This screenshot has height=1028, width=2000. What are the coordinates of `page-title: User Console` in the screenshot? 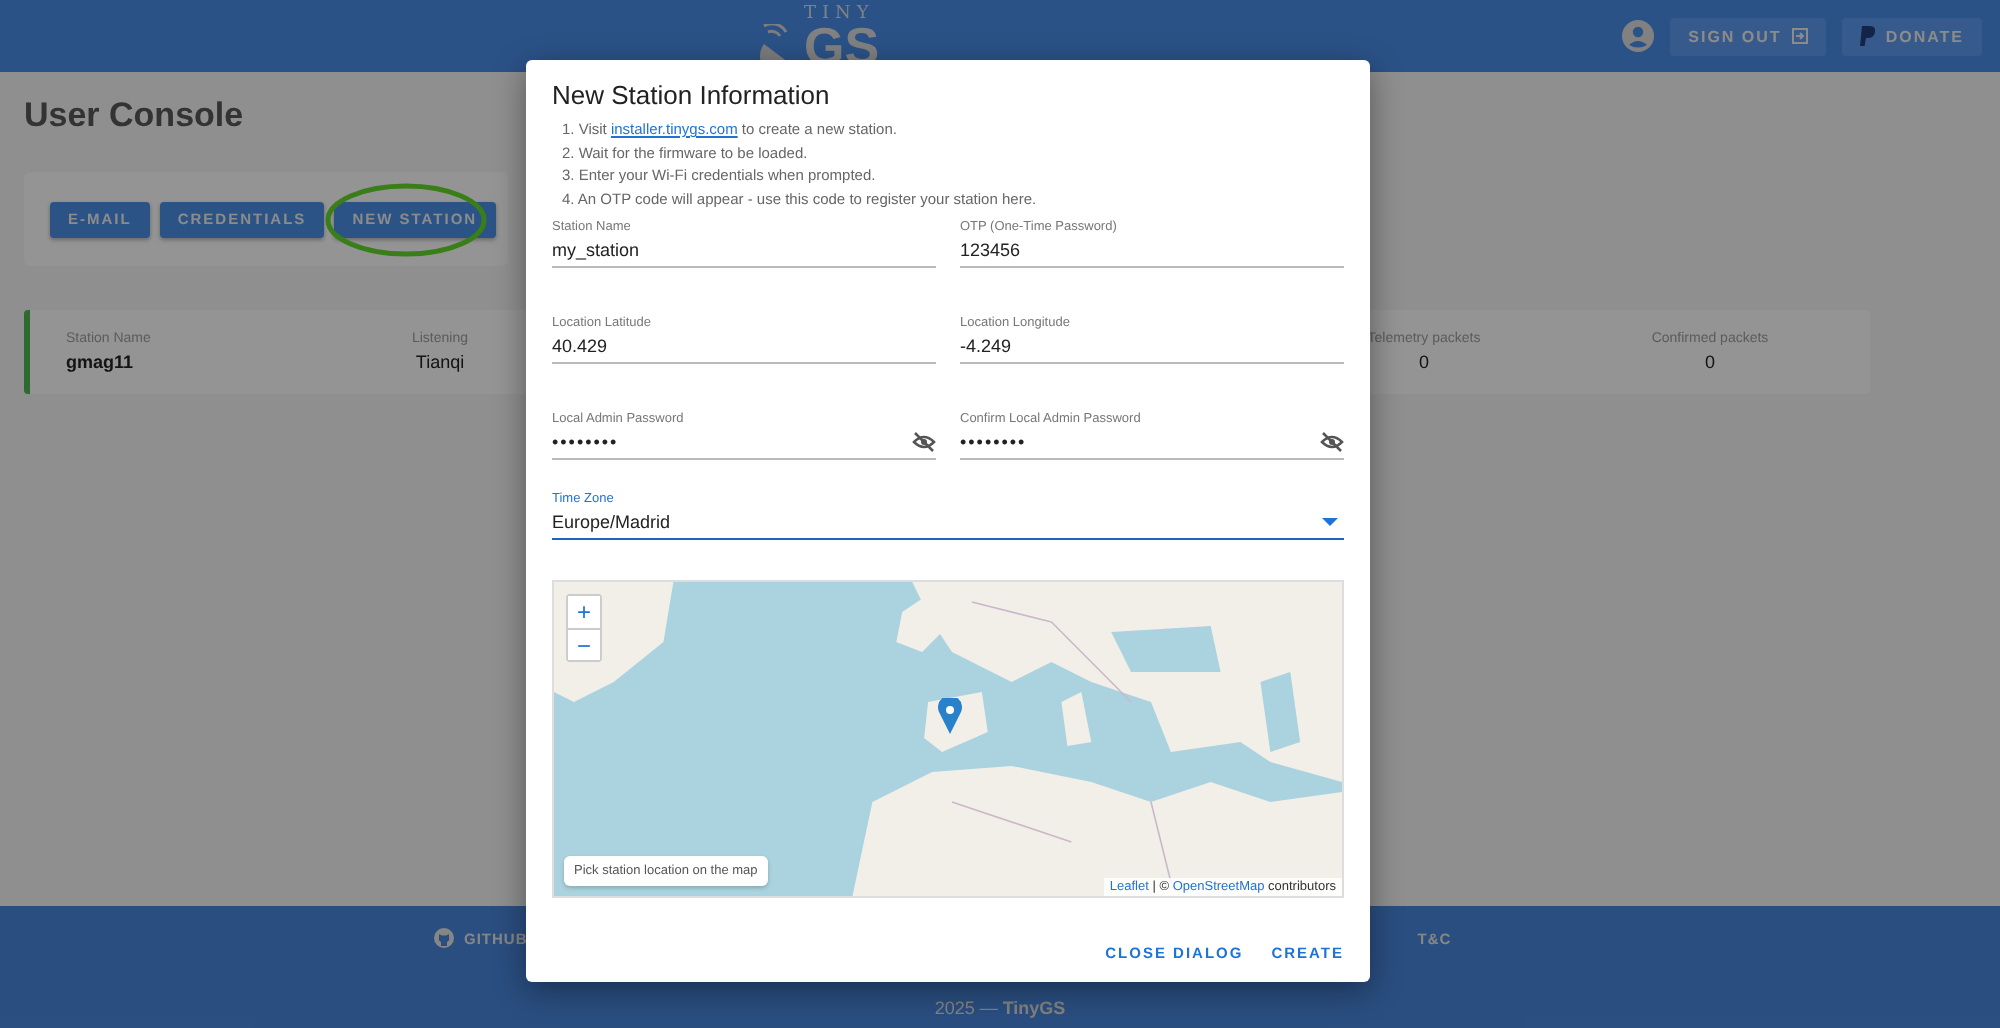 It's located at (134, 116).